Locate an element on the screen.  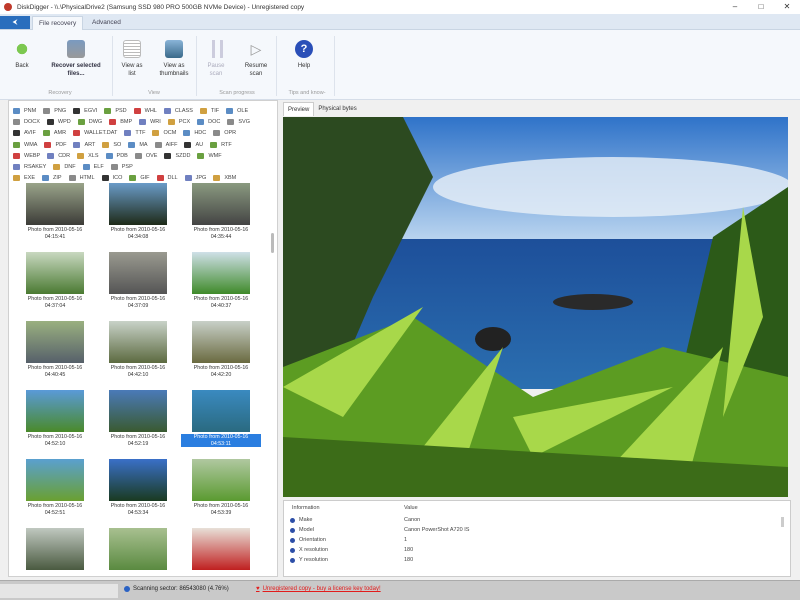
view-as-list-button: View as list is located at coordinates (132, 59).